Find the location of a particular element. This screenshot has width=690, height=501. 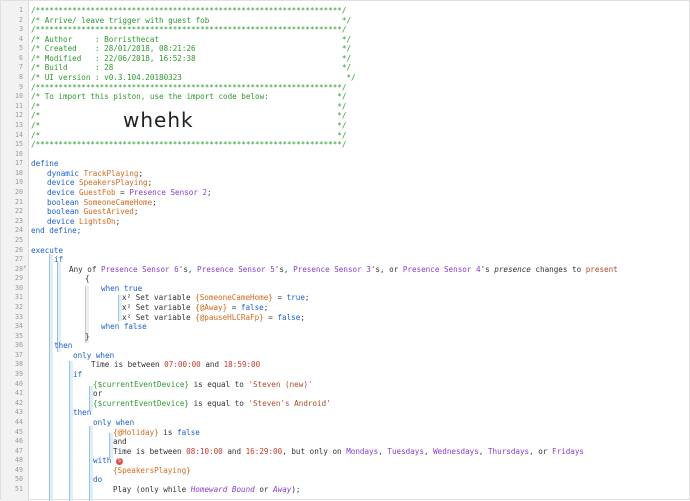

code-line: 11 /* */ is located at coordinates (345, 107).